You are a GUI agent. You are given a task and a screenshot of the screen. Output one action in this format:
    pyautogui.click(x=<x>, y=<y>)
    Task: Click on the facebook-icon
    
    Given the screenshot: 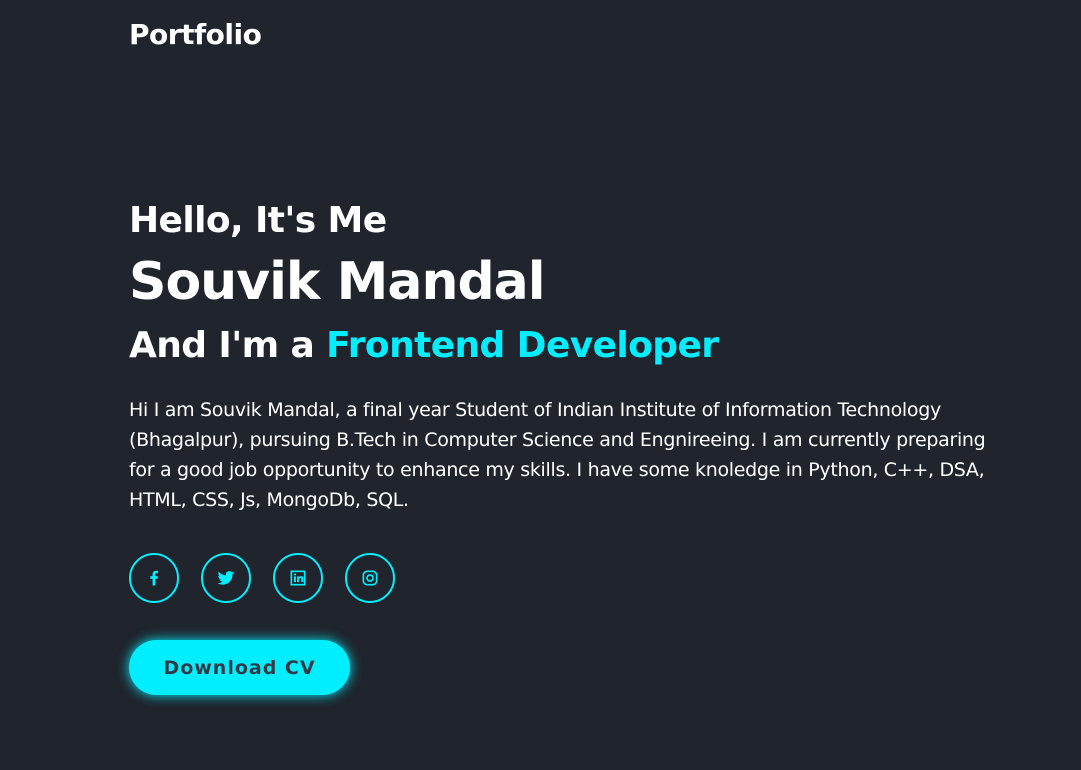 What is the action you would take?
    pyautogui.click(x=154, y=578)
    